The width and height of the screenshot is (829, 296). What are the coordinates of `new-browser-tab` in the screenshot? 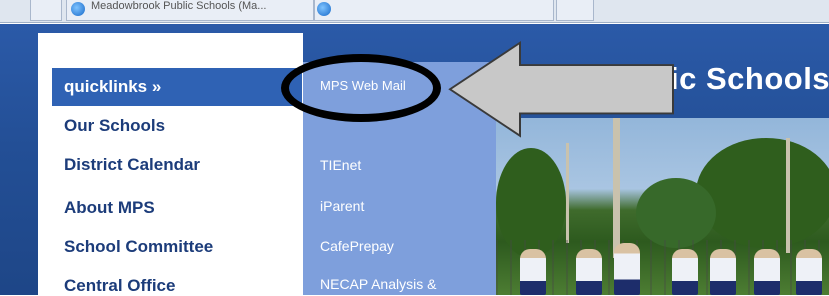 It's located at (434, 10).